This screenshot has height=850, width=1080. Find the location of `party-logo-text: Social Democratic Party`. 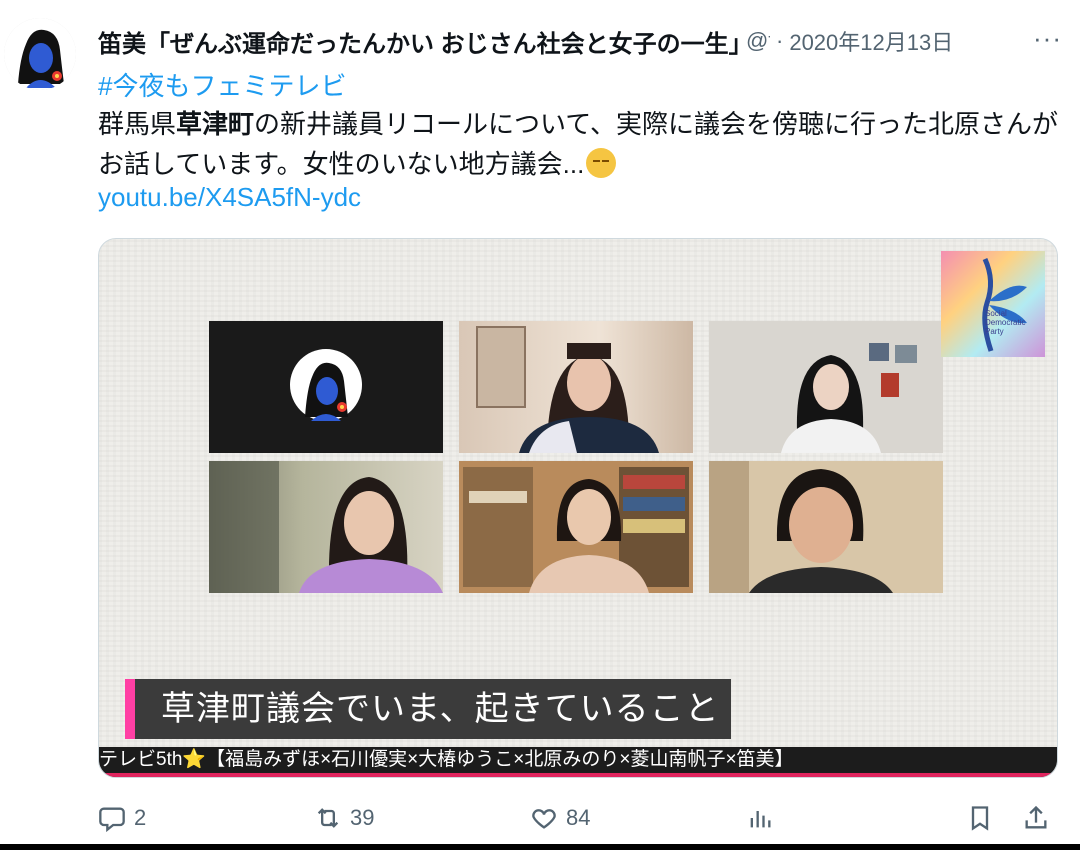

party-logo-text: Social Democratic Party is located at coordinates (1005, 322).